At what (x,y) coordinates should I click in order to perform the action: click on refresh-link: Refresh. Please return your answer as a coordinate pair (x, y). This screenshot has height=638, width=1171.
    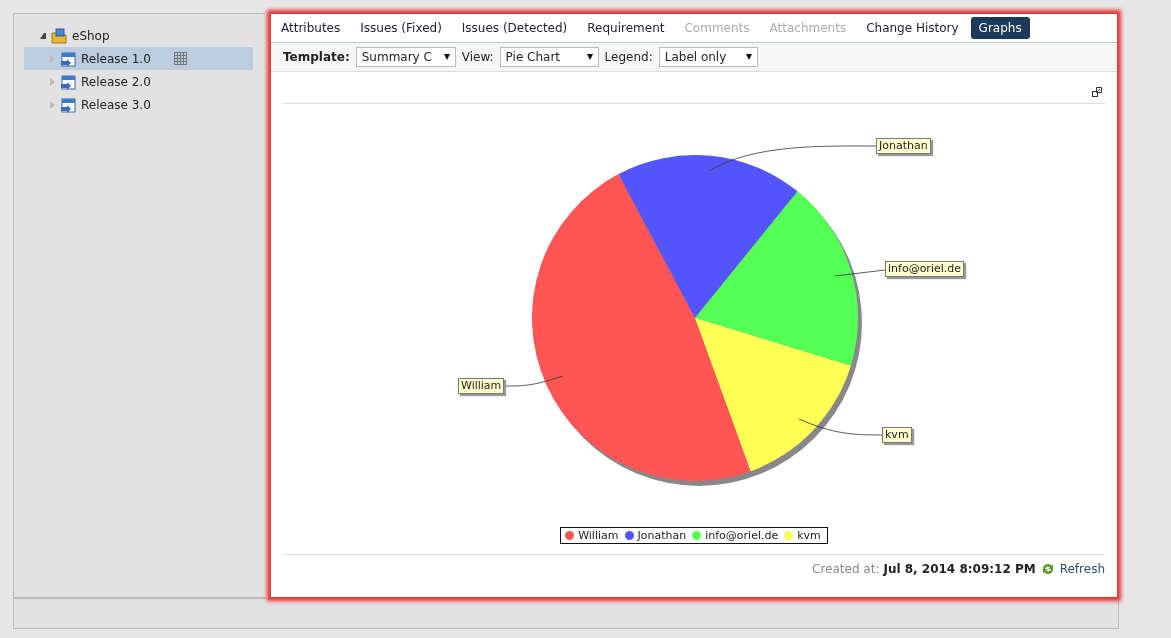
    Looking at the image, I should click on (1082, 569).